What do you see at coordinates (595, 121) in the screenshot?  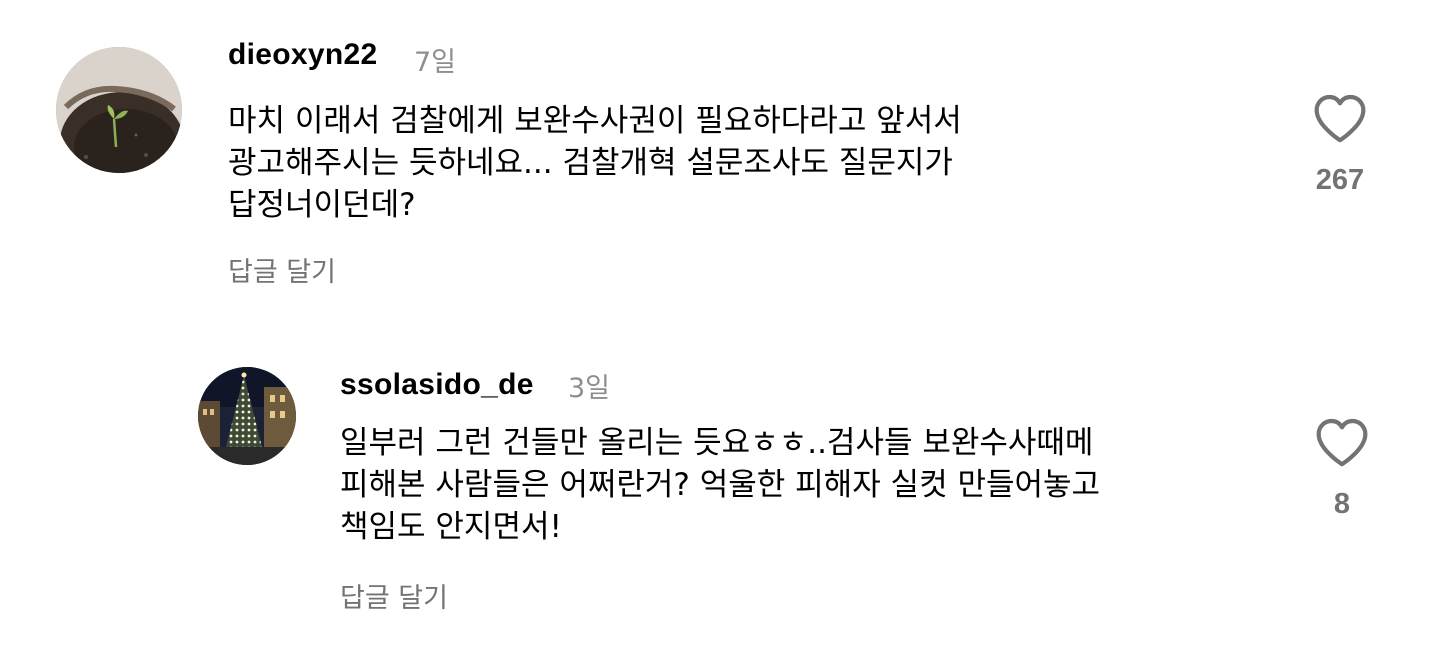 I see `comment-line: 마치 이래서 검찰에게 보완수사권이 필요하다라고 앞서서` at bounding box center [595, 121].